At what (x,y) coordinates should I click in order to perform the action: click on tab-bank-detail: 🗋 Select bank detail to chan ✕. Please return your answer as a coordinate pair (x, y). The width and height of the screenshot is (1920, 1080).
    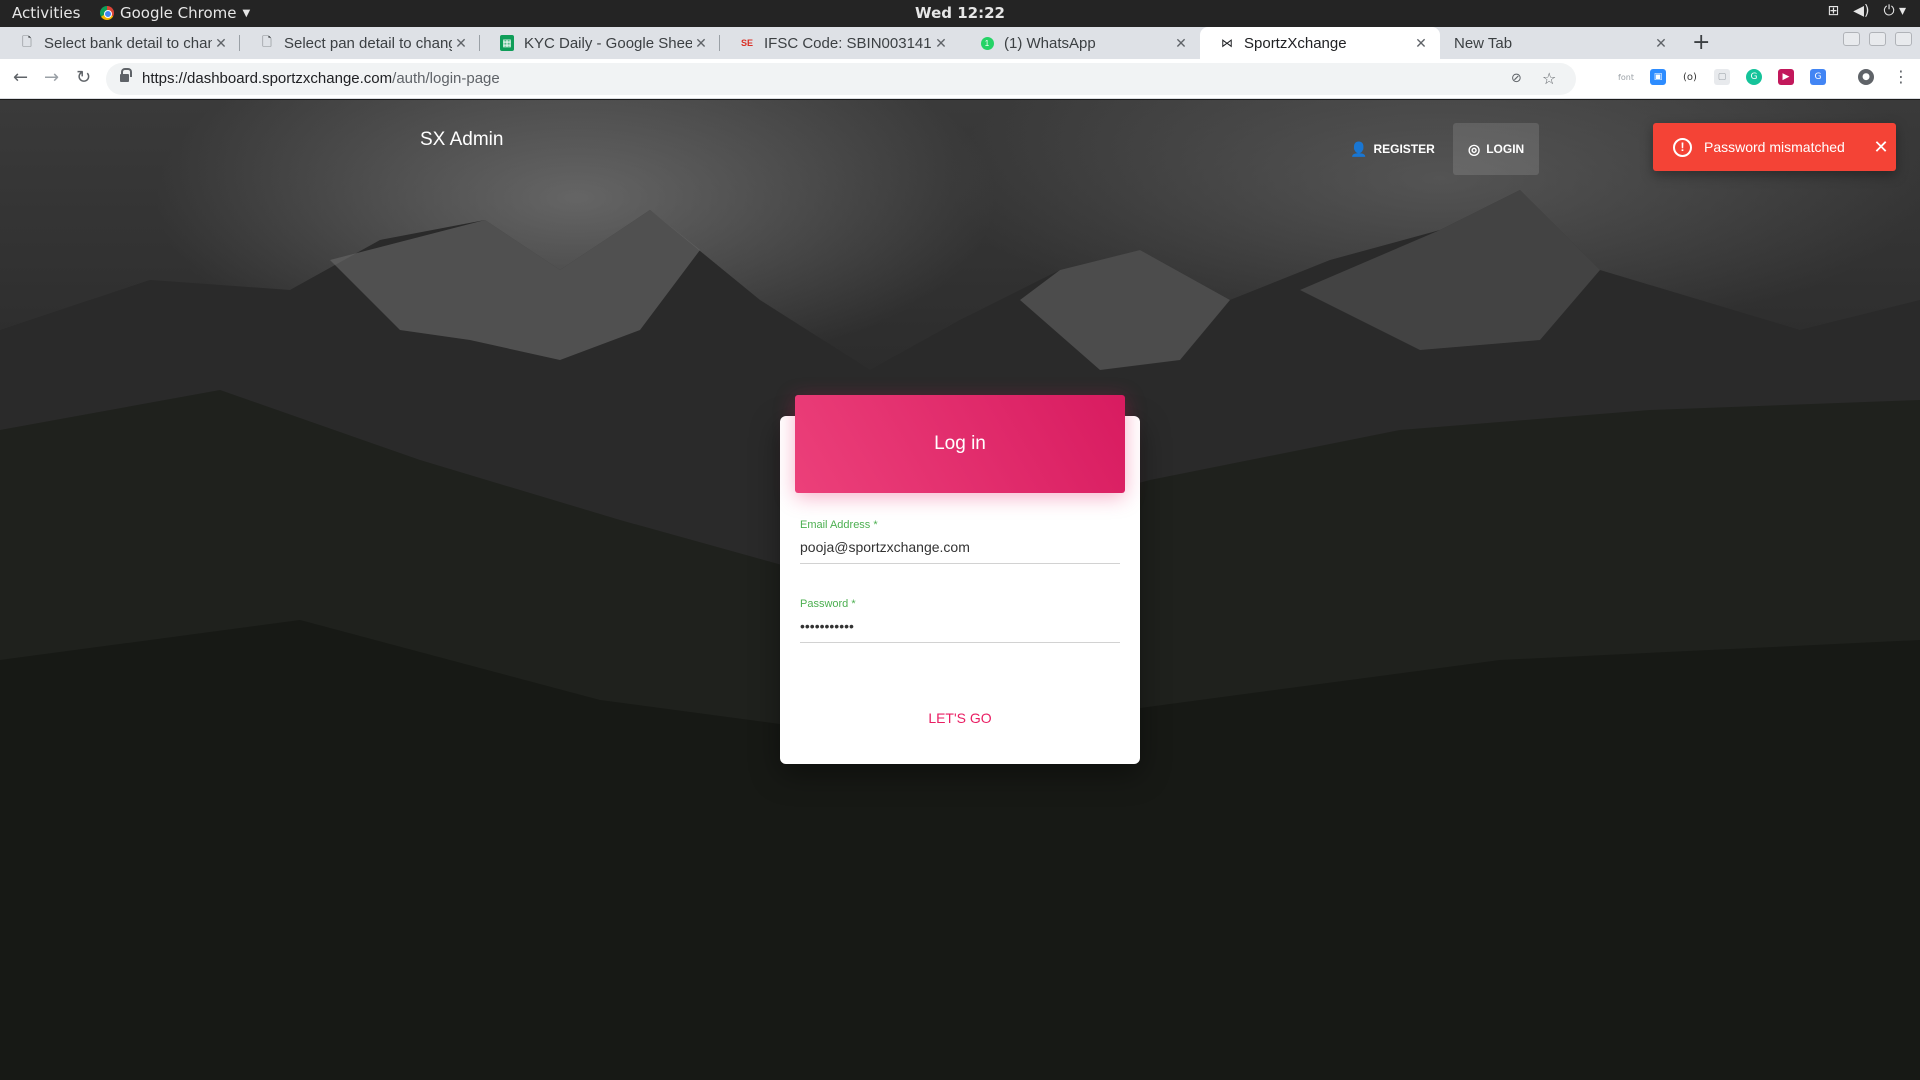
    Looking at the image, I should click on (120, 43).